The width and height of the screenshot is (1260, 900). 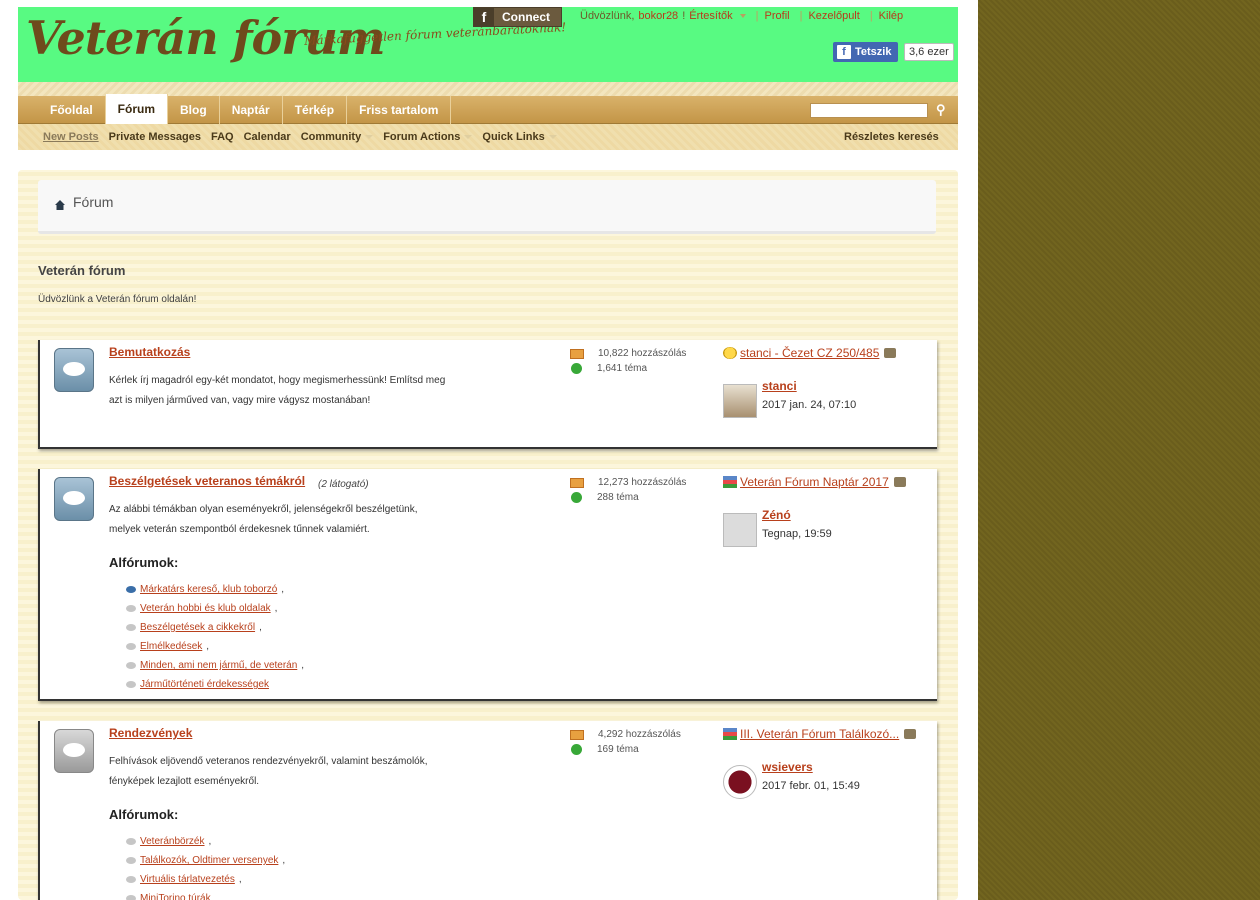 What do you see at coordinates (684, 16) in the screenshot?
I see `welcome-suffix: !` at bounding box center [684, 16].